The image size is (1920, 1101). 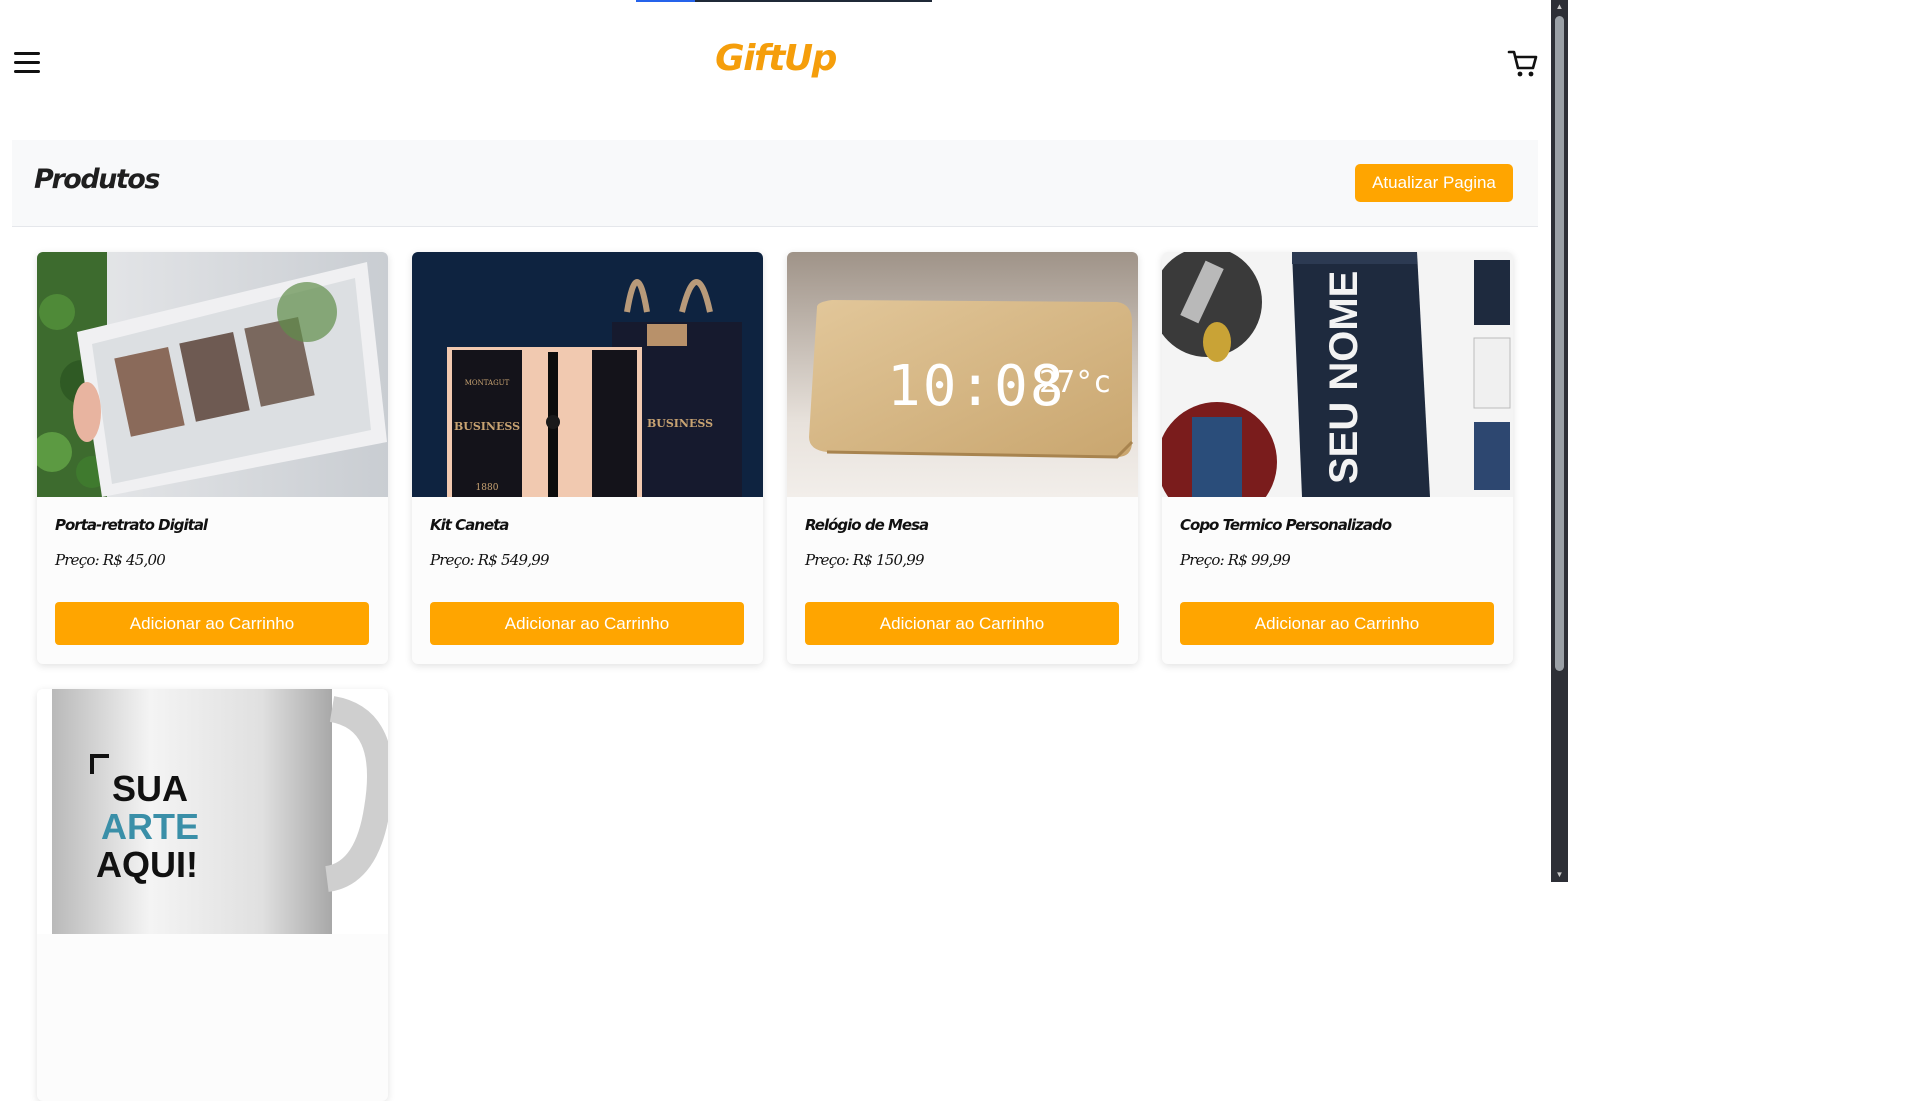 I want to click on product-name: Porta-retrato Digital, so click(x=131, y=525).